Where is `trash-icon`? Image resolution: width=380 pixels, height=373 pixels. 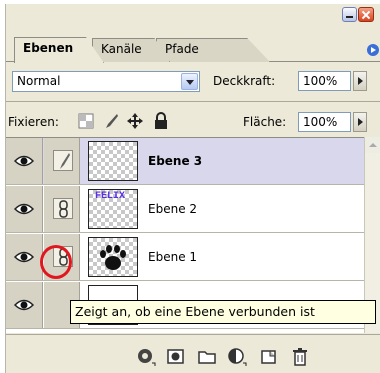 trash-icon is located at coordinates (300, 357).